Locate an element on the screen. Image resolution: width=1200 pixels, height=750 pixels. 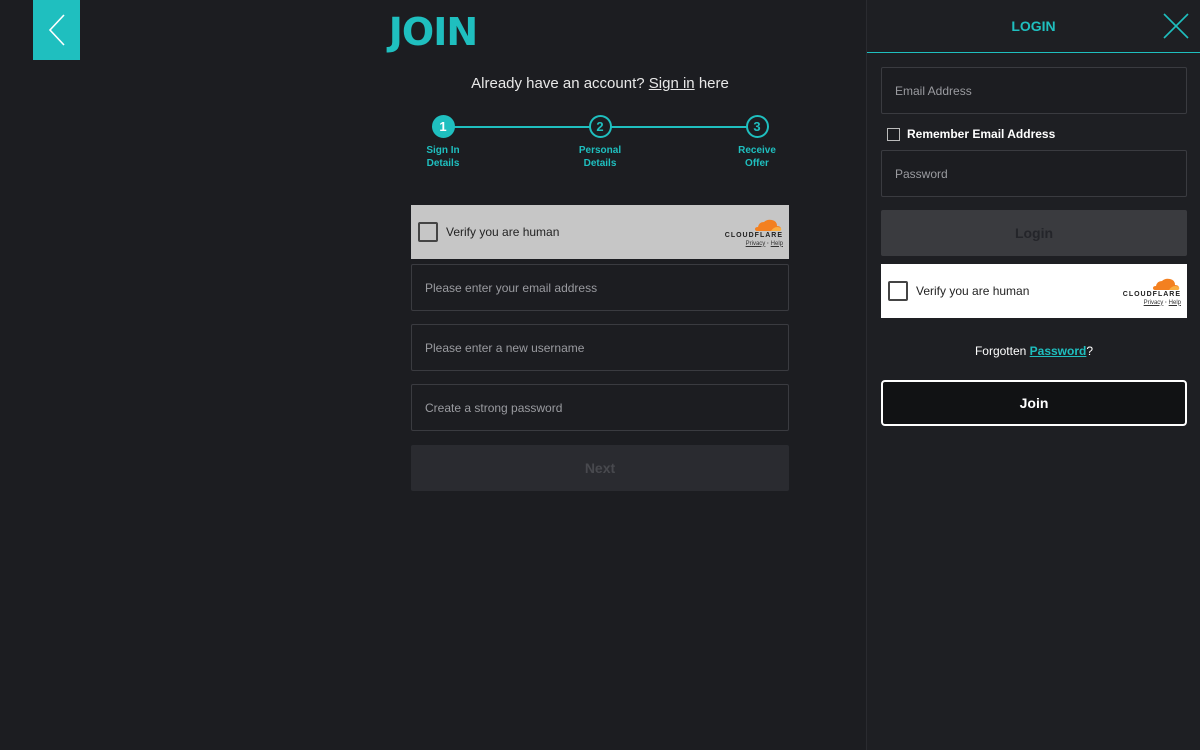
forgotten-password-text: Forgotten Password? is located at coordinates (1033, 351).